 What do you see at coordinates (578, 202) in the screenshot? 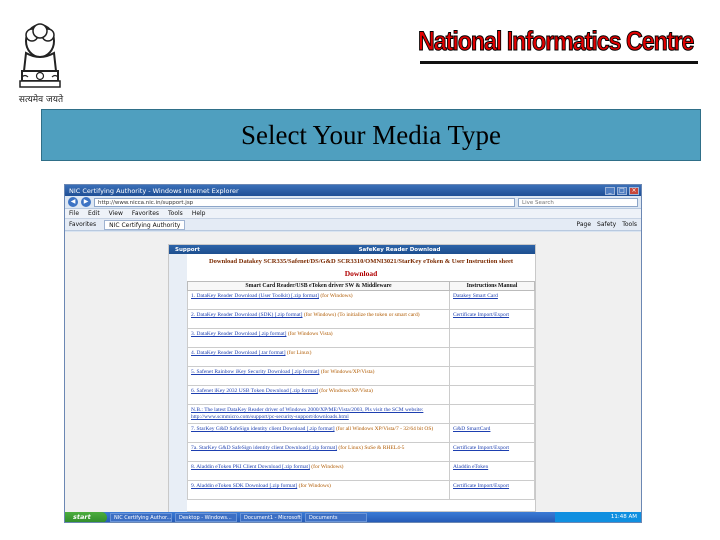
I see `search-input: Live Search` at bounding box center [578, 202].